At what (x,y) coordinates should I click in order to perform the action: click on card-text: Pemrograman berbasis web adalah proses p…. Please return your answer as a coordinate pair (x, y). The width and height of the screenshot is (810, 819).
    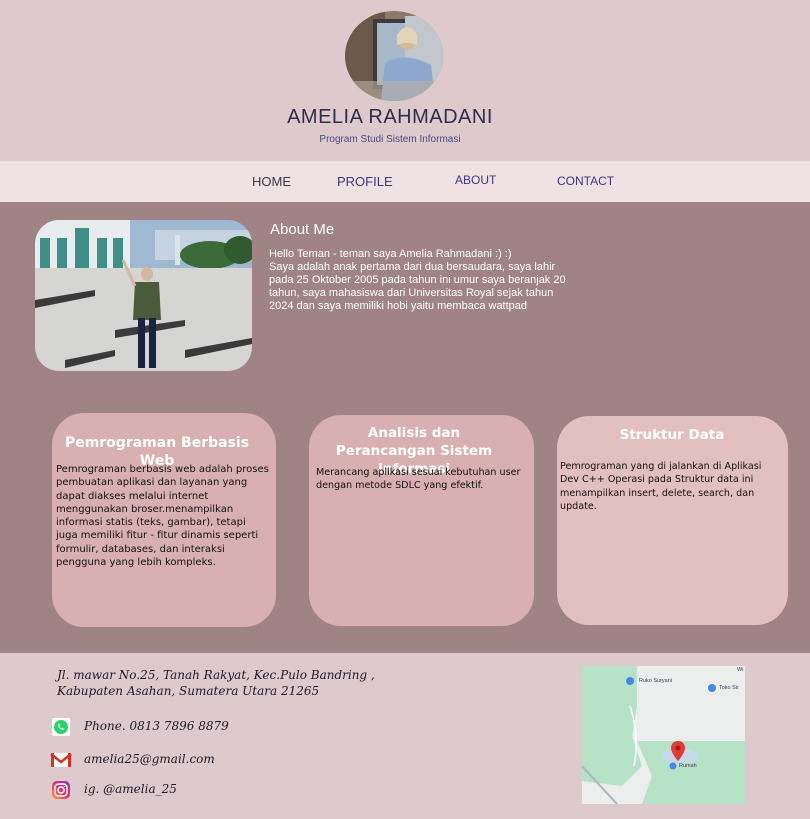
    Looking at the image, I should click on (162, 516).